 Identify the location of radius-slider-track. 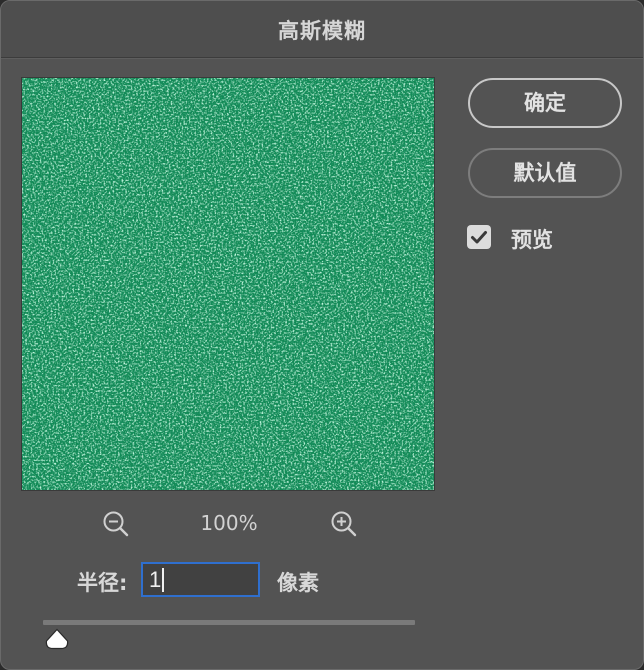
(229, 622).